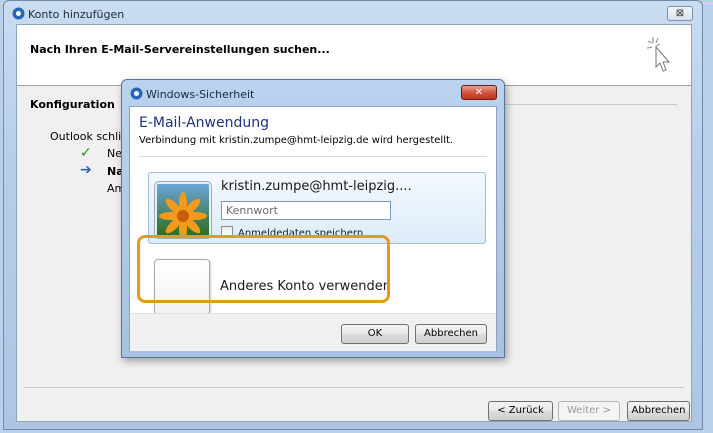 This screenshot has width=713, height=433. I want to click on arrow-right-icon: ➔, so click(86, 170).